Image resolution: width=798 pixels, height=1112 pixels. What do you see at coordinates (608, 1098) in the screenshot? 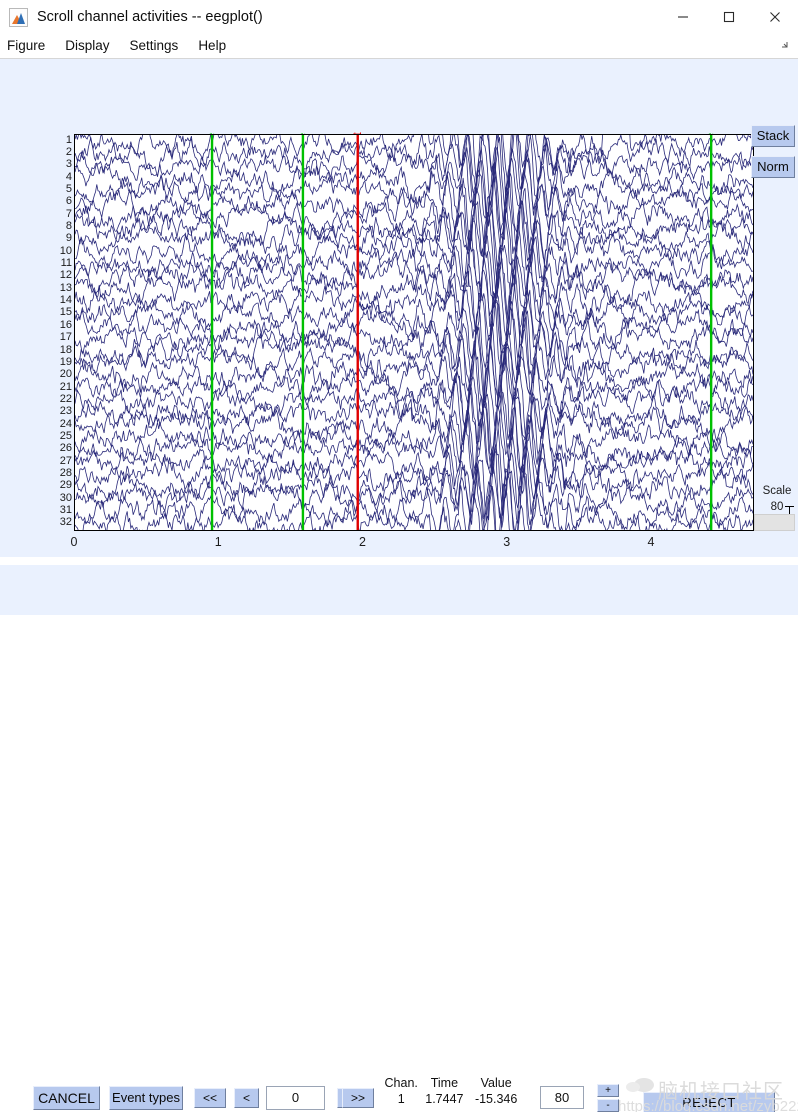
I see `scale-stepper: + -` at bounding box center [608, 1098].